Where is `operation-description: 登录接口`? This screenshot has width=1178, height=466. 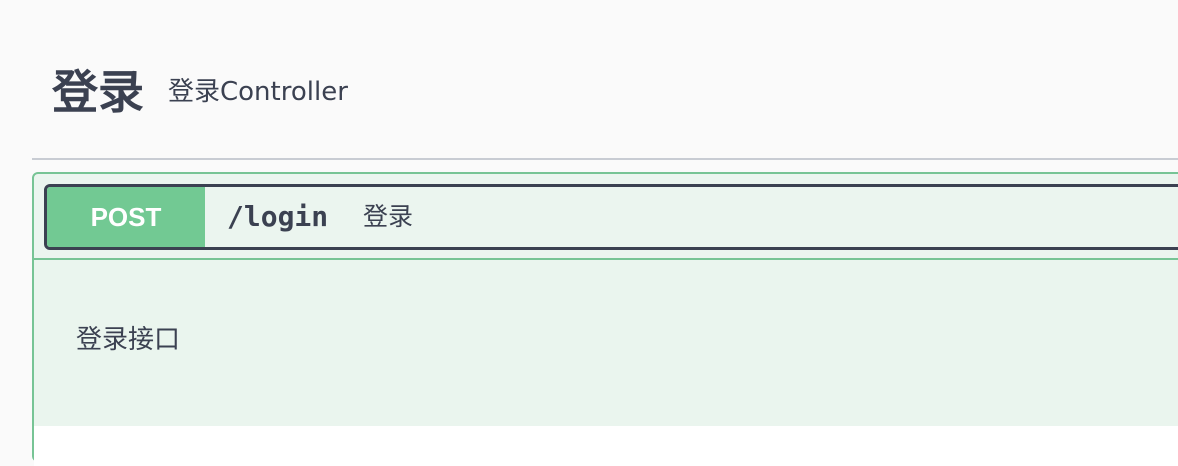 operation-description: 登录接口 is located at coordinates (128, 340).